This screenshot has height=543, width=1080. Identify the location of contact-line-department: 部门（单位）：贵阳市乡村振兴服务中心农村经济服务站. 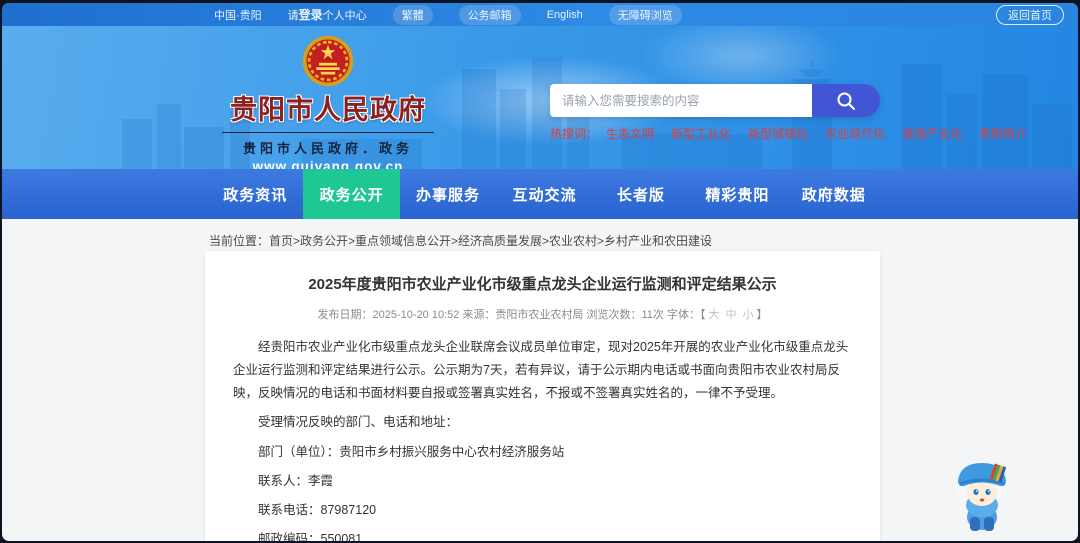
(411, 451).